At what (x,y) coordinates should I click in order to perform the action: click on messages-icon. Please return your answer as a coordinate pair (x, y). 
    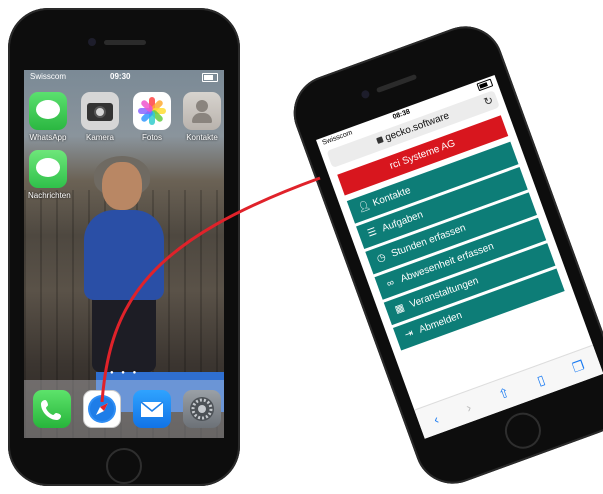
    Looking at the image, I should click on (48, 169).